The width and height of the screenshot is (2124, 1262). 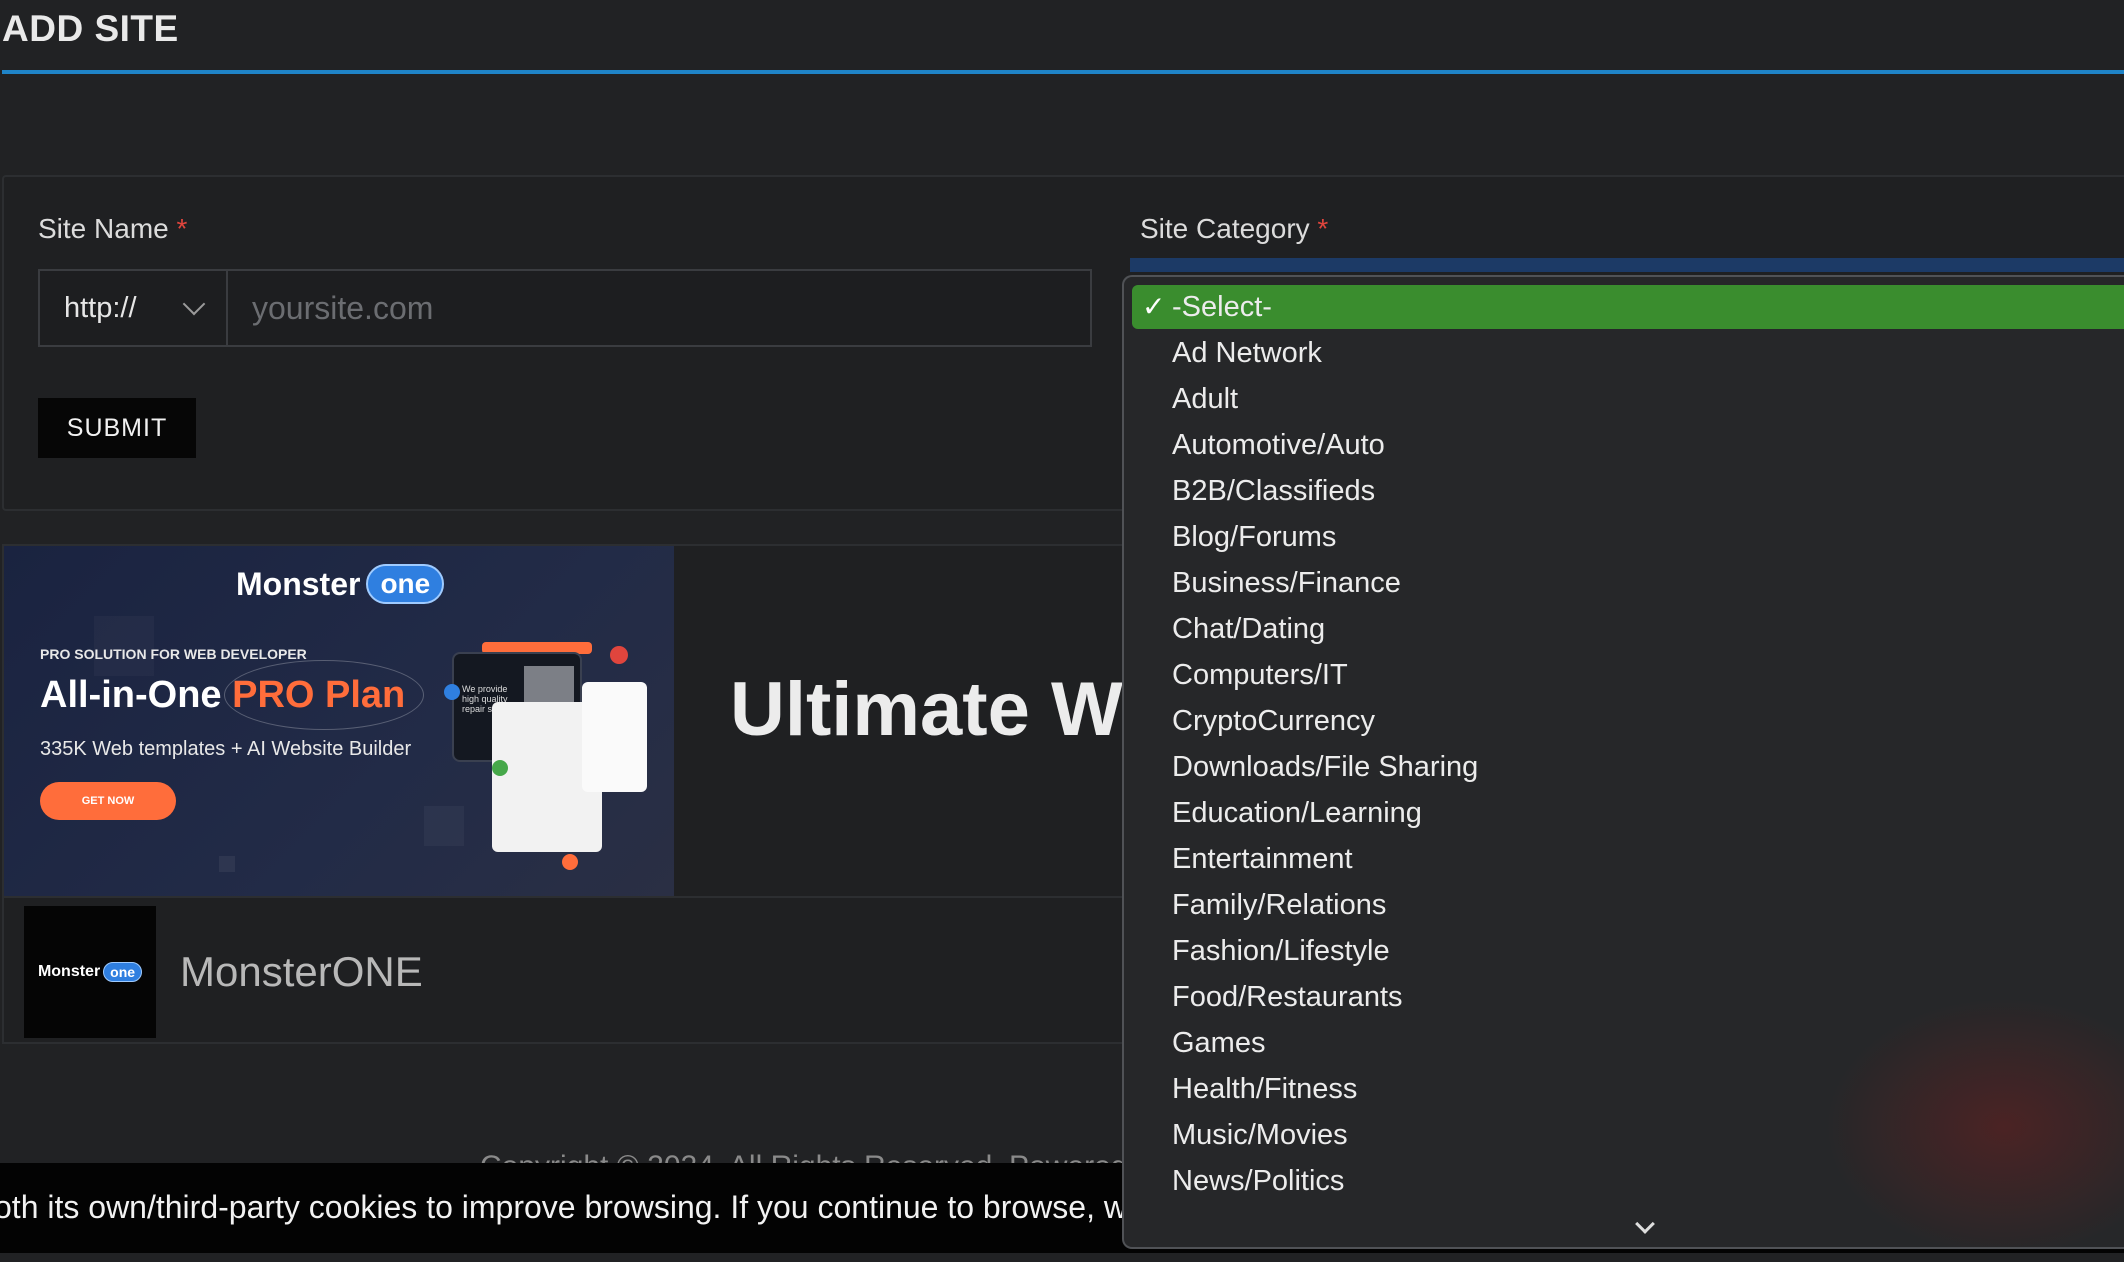 What do you see at coordinates (1628, 813) in the screenshot?
I see `dropdown-option: Education/Learning` at bounding box center [1628, 813].